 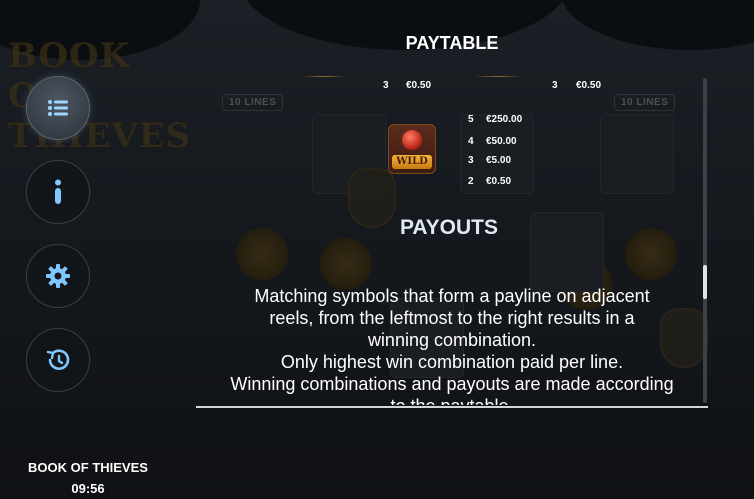 I want to click on paytable-title: PAYTABLE, so click(x=452, y=43).